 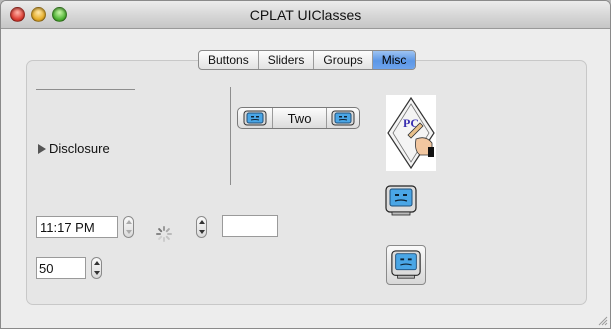 I want to click on segment-left, so click(x=255, y=118).